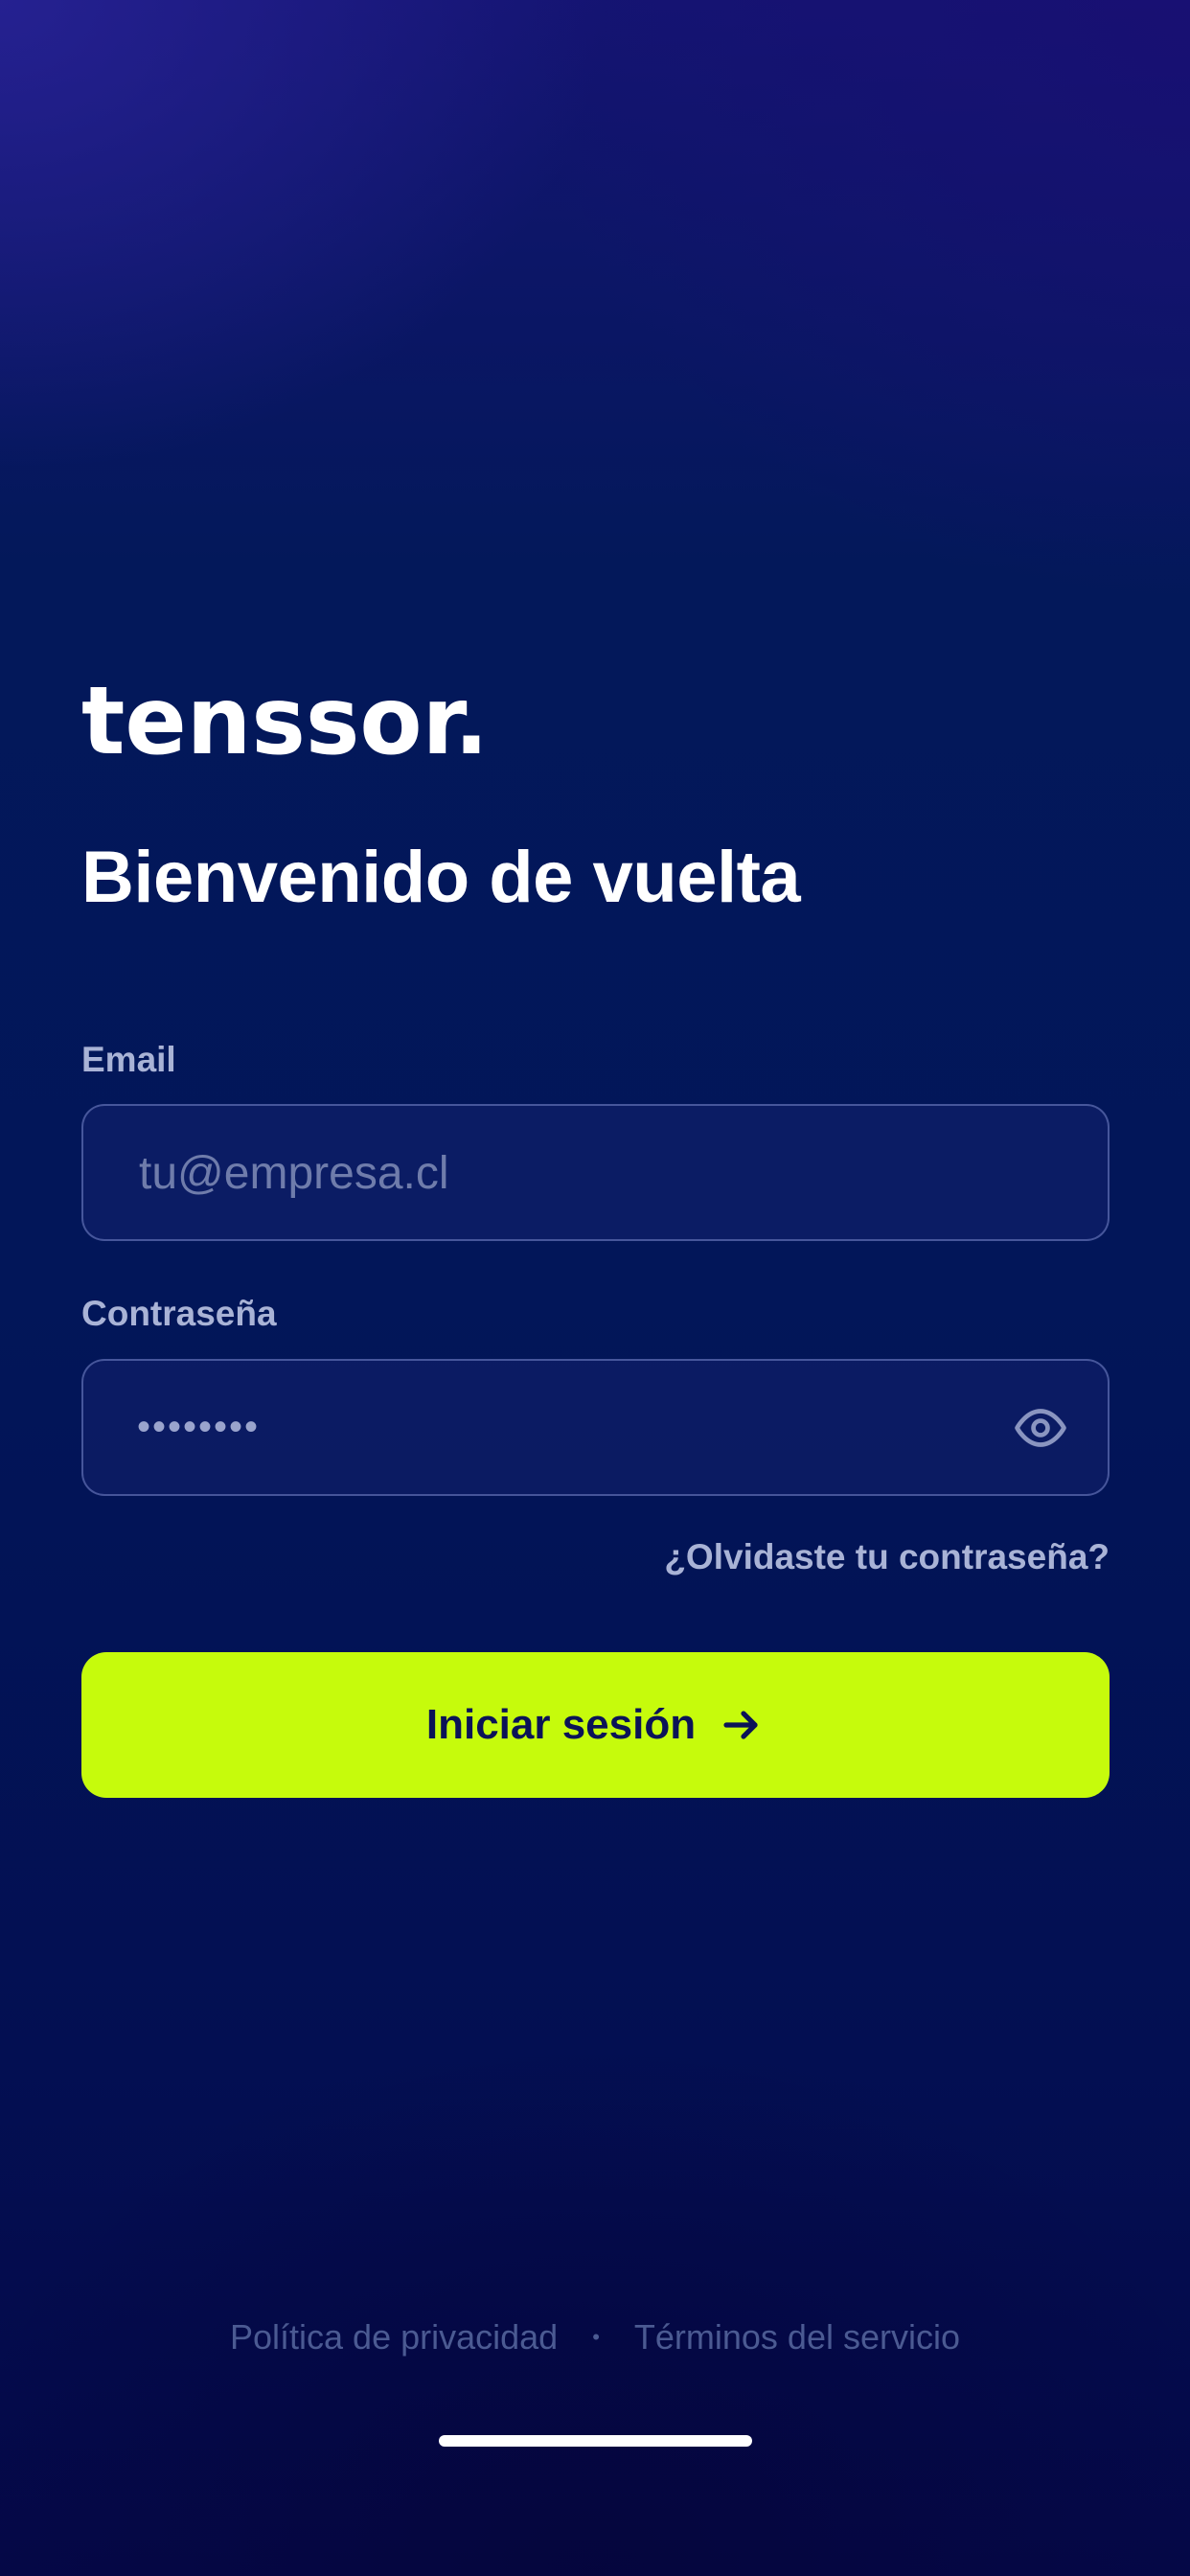 The image size is (1190, 2576). I want to click on tenssor-logo: tenssor., so click(285, 719).